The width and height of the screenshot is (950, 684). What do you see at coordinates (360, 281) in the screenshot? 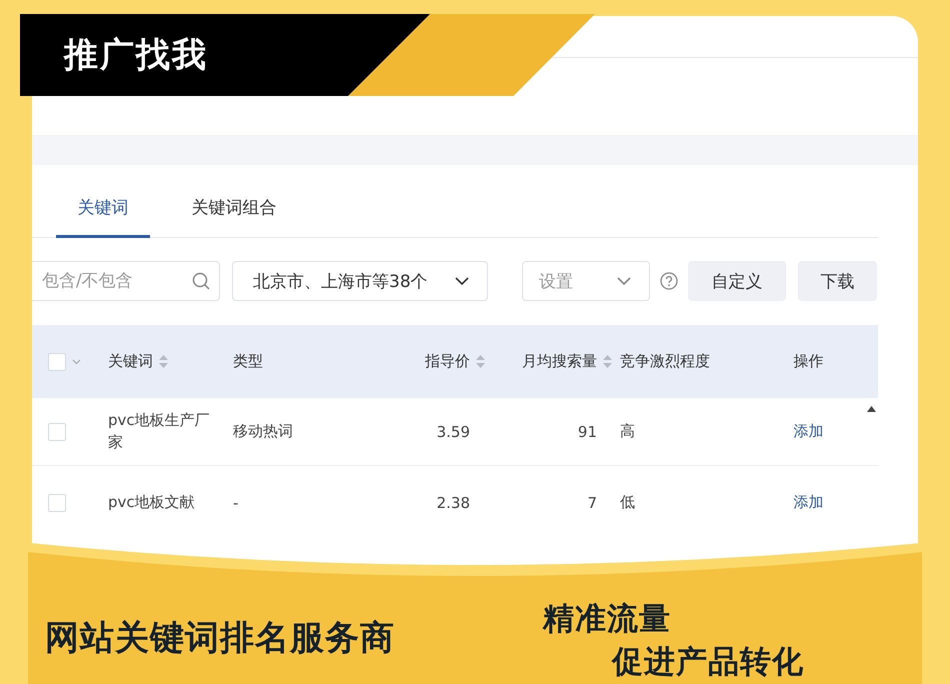
I see `region-dropdown: 北京市、上海市等38个` at bounding box center [360, 281].